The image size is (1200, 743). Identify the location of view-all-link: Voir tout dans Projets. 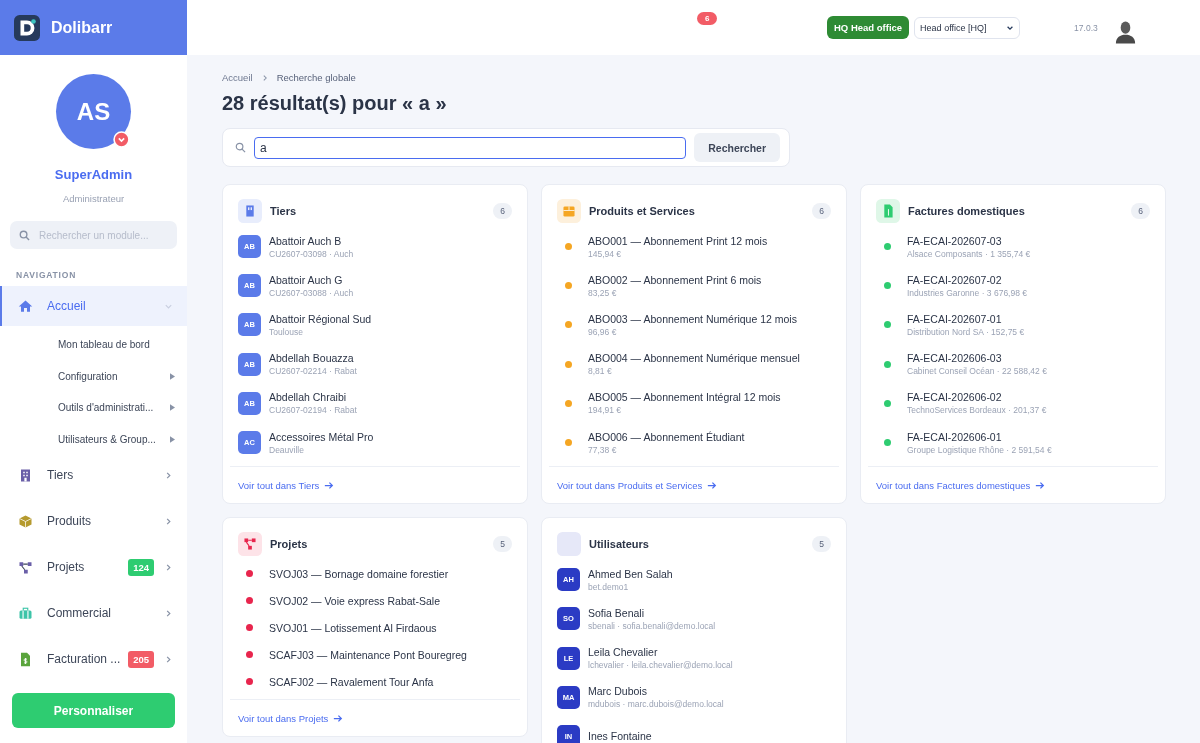
(291, 719).